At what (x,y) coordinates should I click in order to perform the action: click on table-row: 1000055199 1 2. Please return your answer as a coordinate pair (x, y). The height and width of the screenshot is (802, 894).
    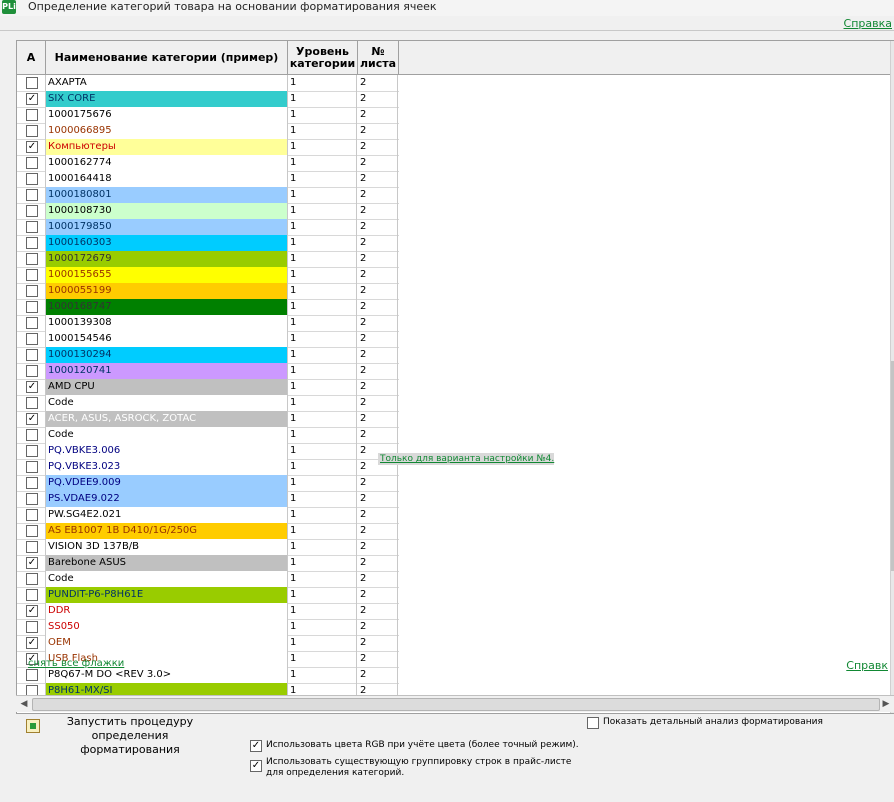
    Looking at the image, I should click on (208, 291).